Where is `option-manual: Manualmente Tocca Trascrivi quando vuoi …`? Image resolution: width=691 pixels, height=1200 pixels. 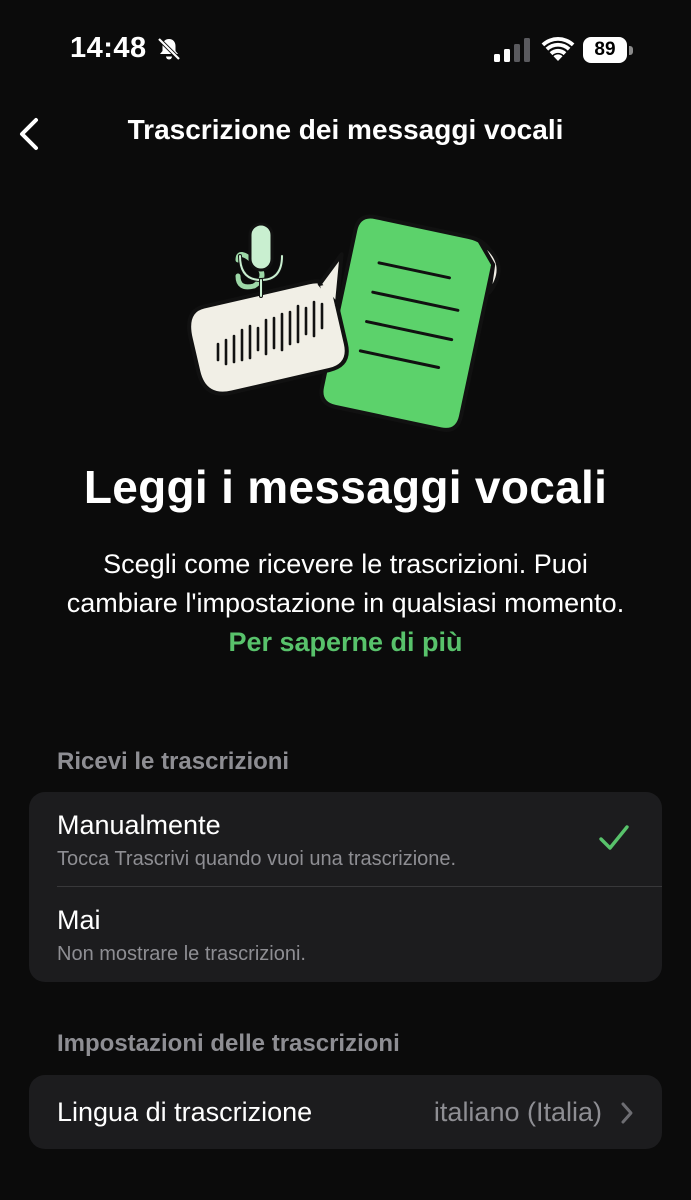 option-manual: Manualmente Tocca Trascrivi quando vuoi … is located at coordinates (345, 839).